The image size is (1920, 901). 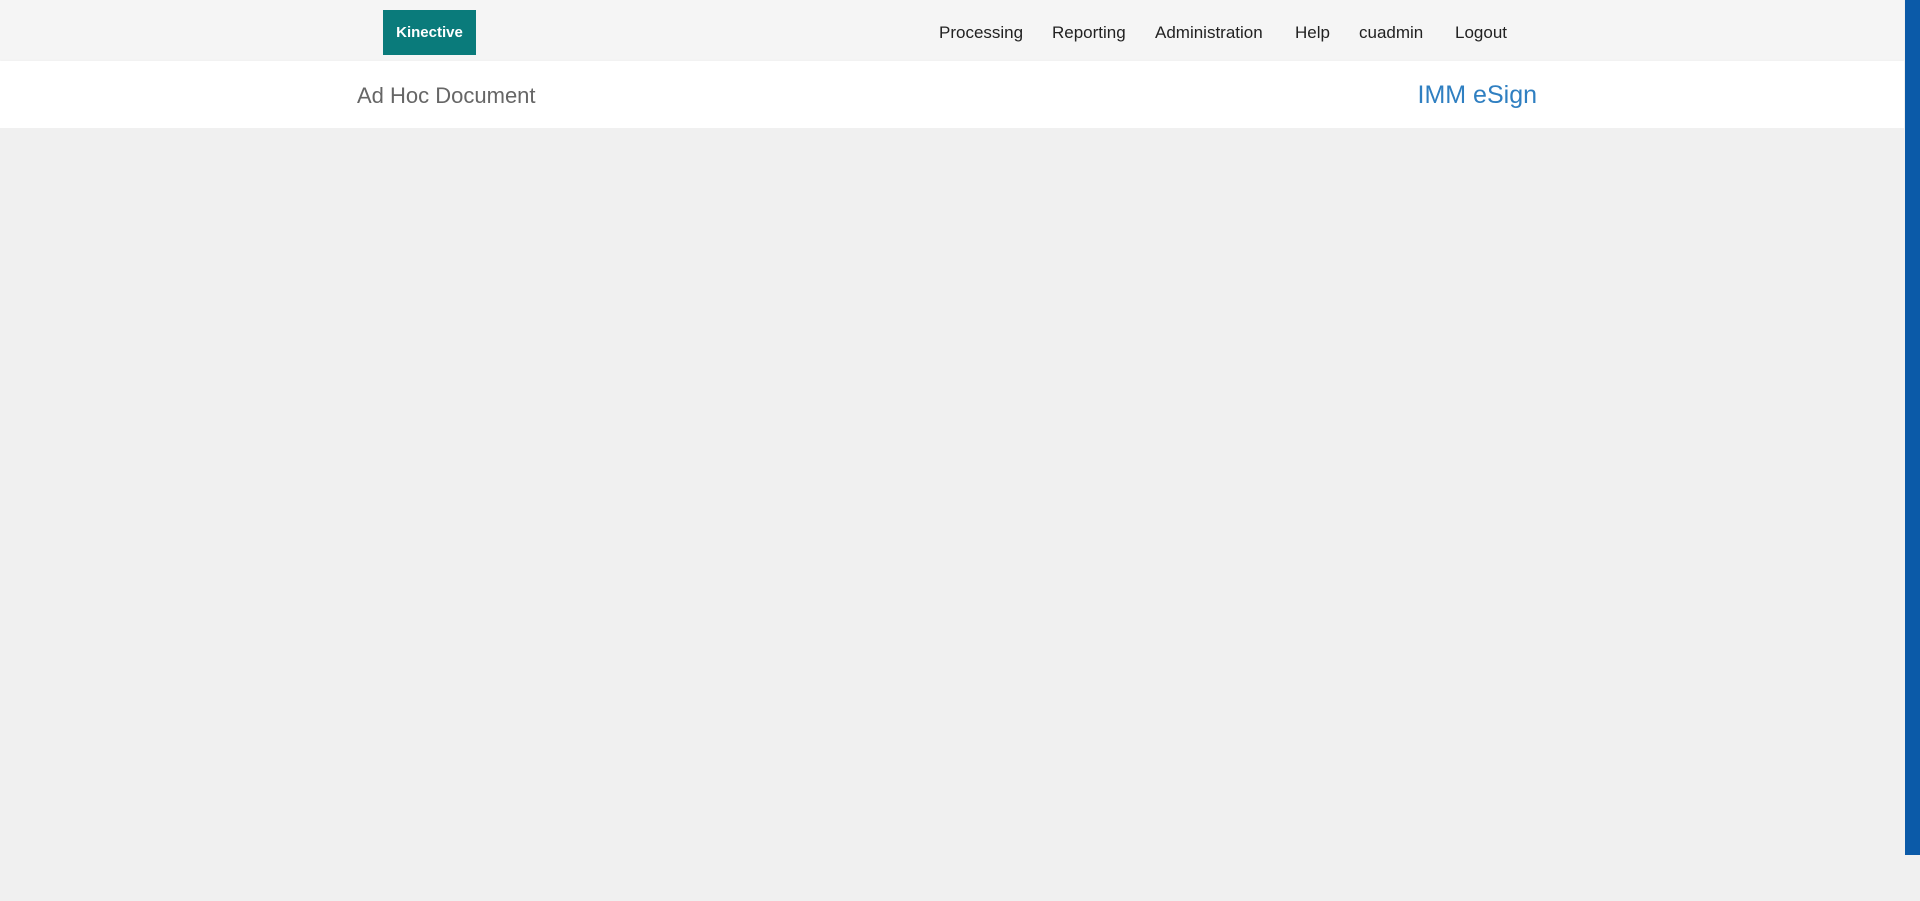 I want to click on nav-item-processing: Processing, so click(x=981, y=33).